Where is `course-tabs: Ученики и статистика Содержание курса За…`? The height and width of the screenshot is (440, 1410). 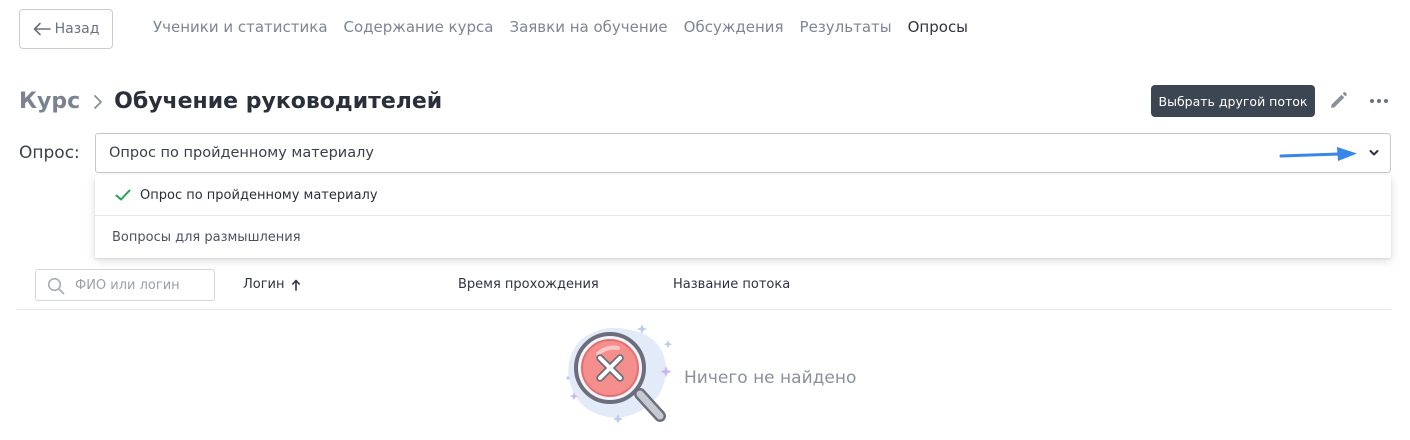 course-tabs: Ученики и статистика Содержание курса За… is located at coordinates (560, 29).